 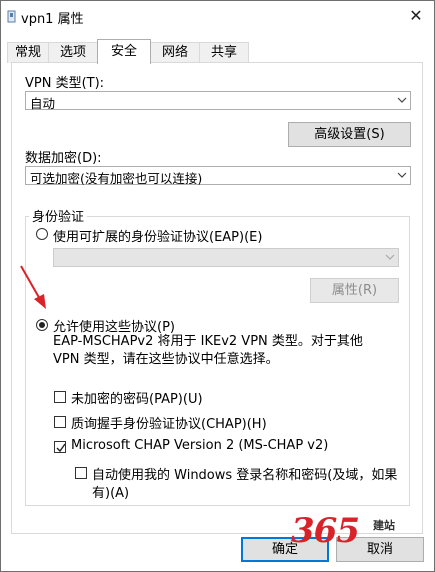 I want to click on encryption-label: 数据加密(D):, so click(x=63, y=158).